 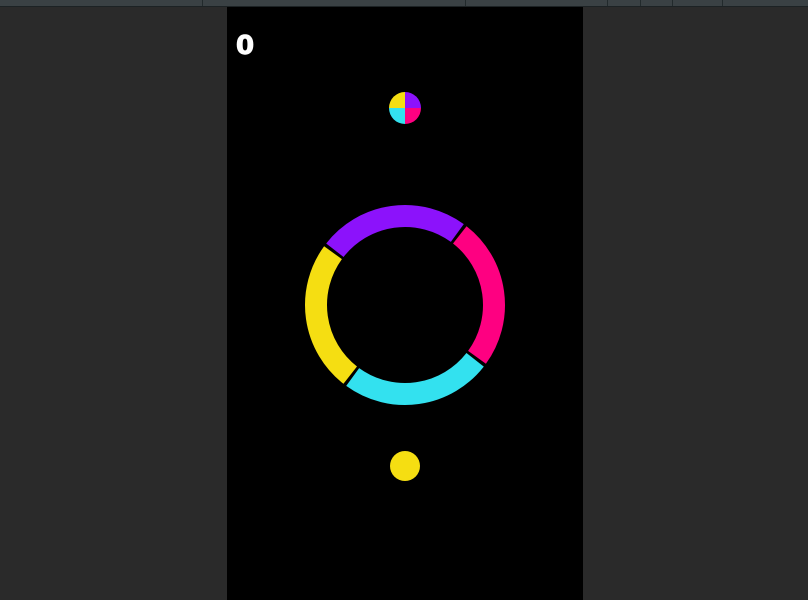 I want to click on color-switcher, so click(x=405, y=108).